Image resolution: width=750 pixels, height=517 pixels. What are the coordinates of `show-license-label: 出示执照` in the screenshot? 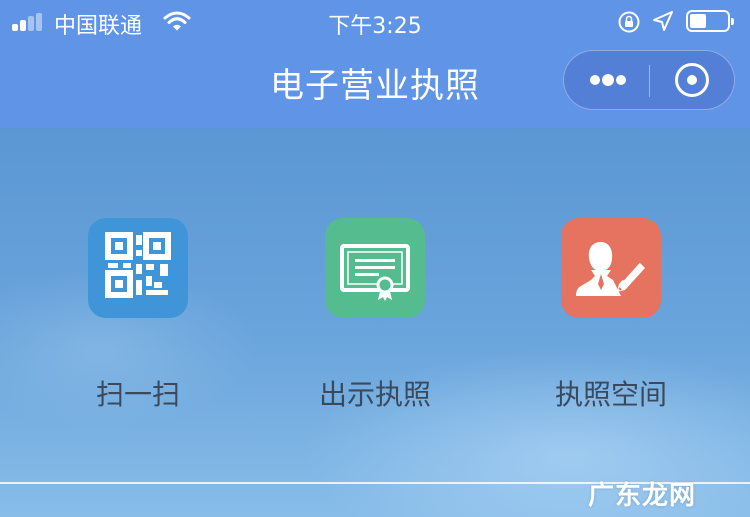 It's located at (374, 394).